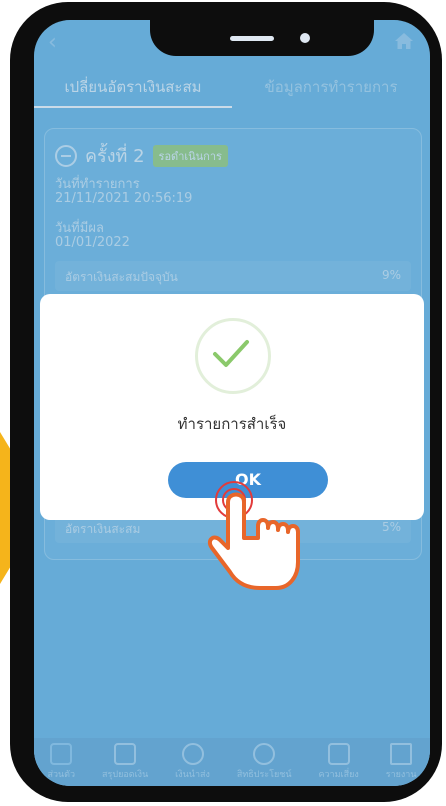 The height and width of the screenshot is (806, 446). I want to click on phone-notch, so click(262, 38).